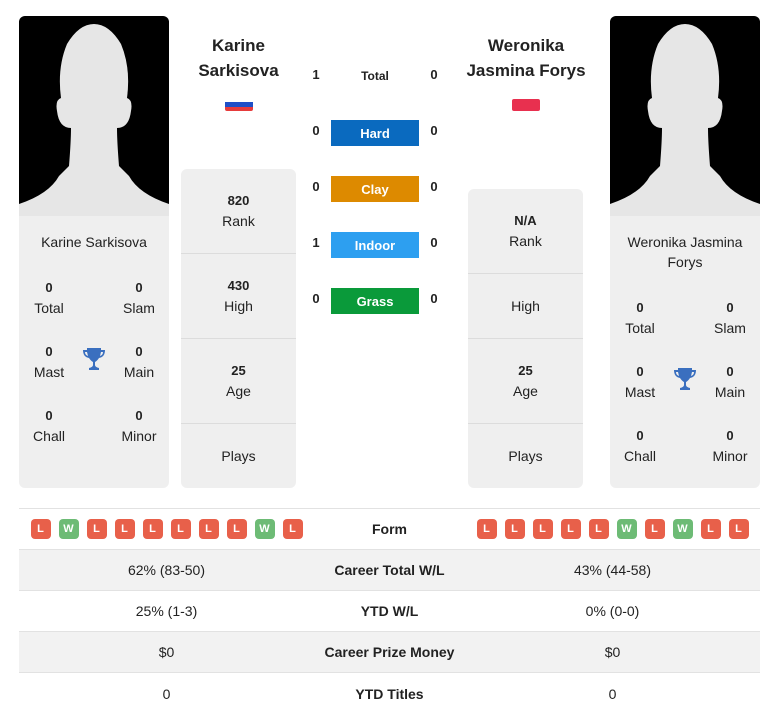 Image resolution: width=779 pixels, height=719 pixels. Describe the element at coordinates (49, 426) in the screenshot. I see `player1-chall-titles: 0 Chall` at that location.